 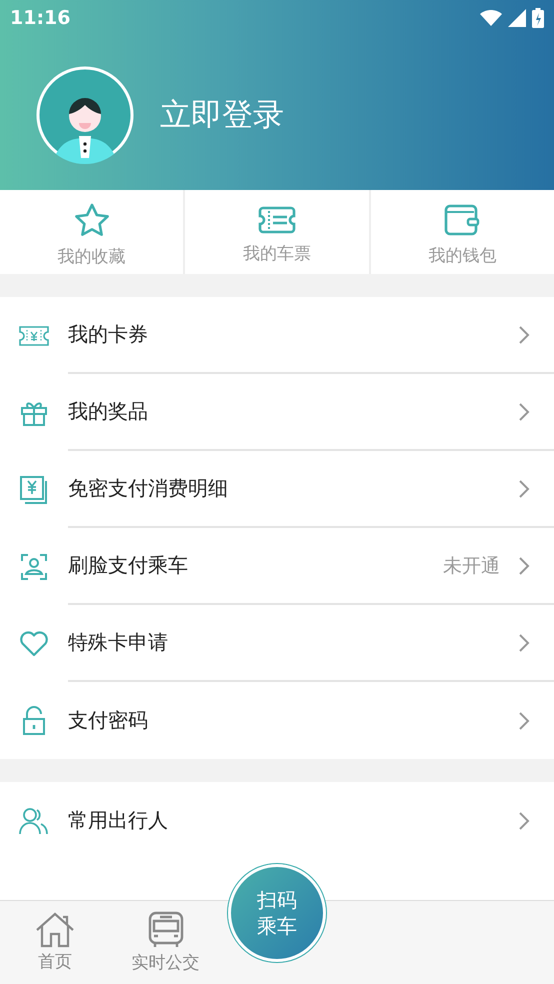 I want to click on status-text: 未开通, so click(x=471, y=566).